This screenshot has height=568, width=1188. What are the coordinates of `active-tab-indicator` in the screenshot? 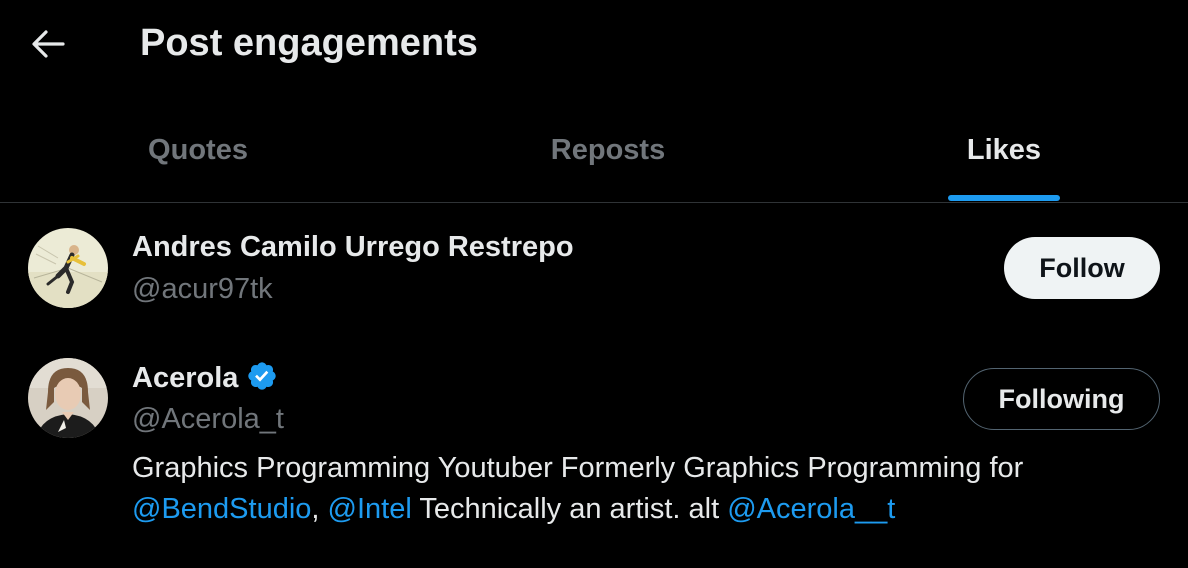 It's located at (1004, 198).